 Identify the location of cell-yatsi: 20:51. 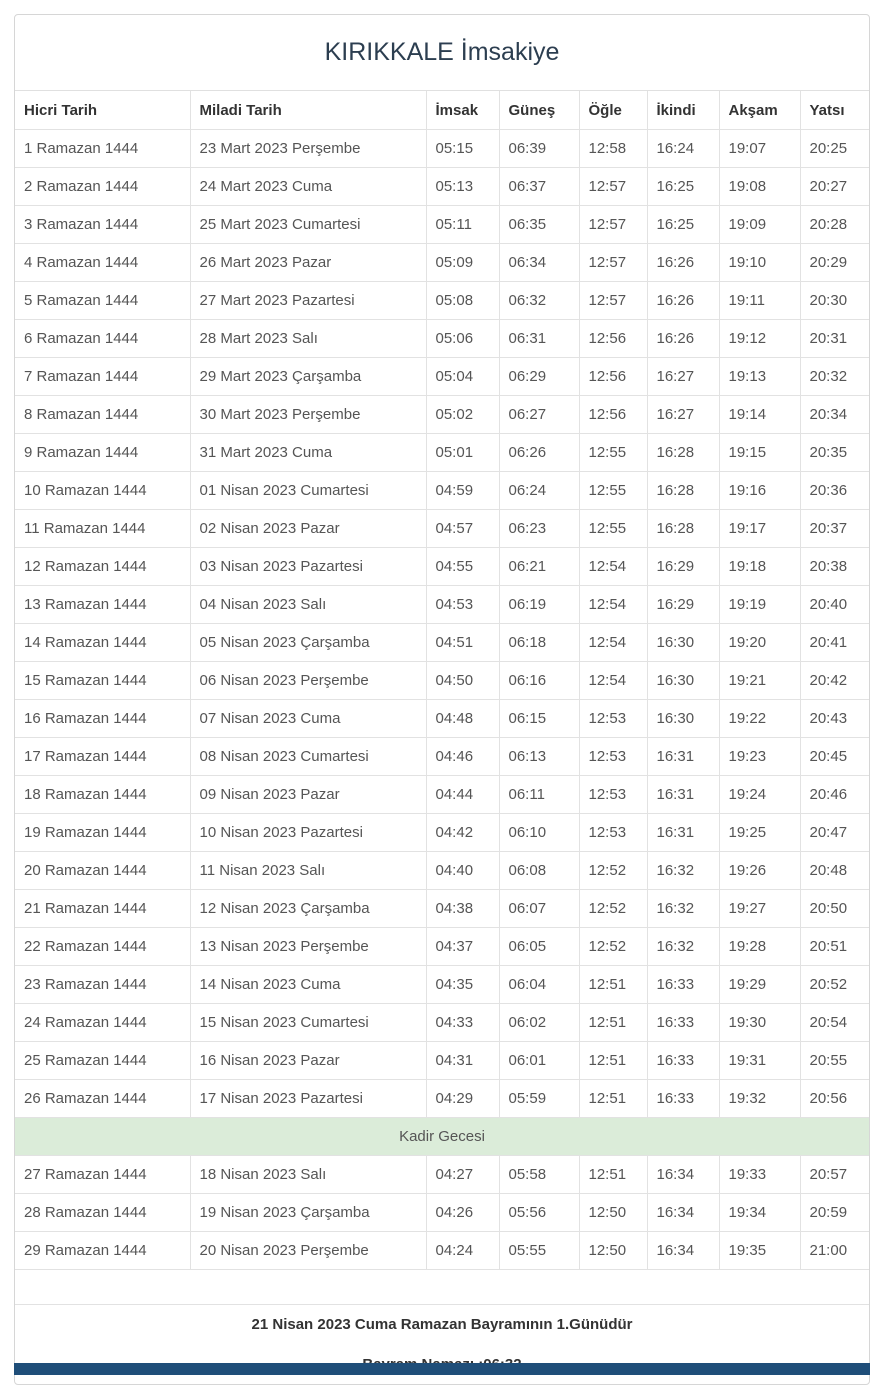
(834, 946).